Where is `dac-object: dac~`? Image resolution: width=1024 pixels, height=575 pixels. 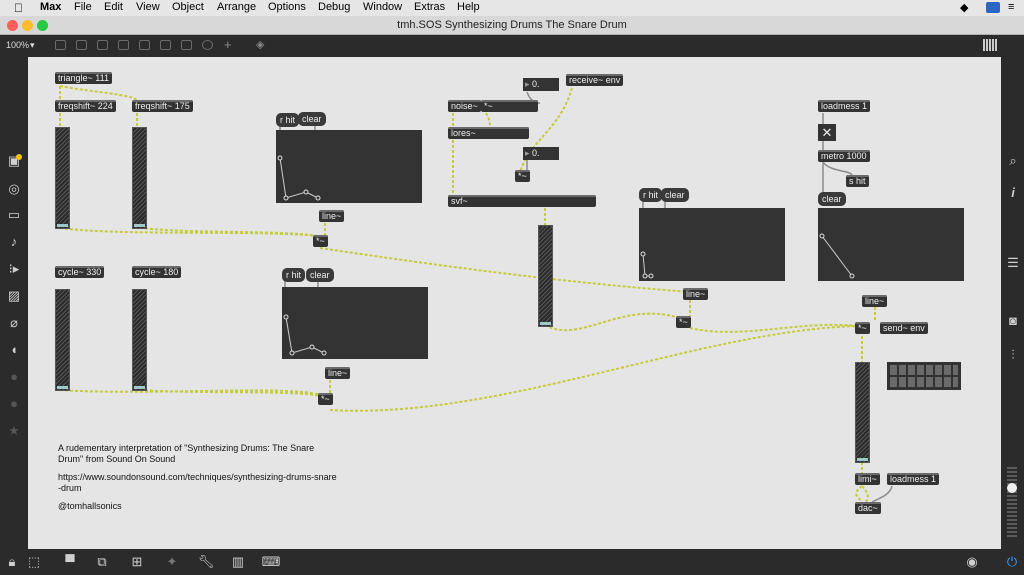
dac-object: dac~ is located at coordinates (868, 508).